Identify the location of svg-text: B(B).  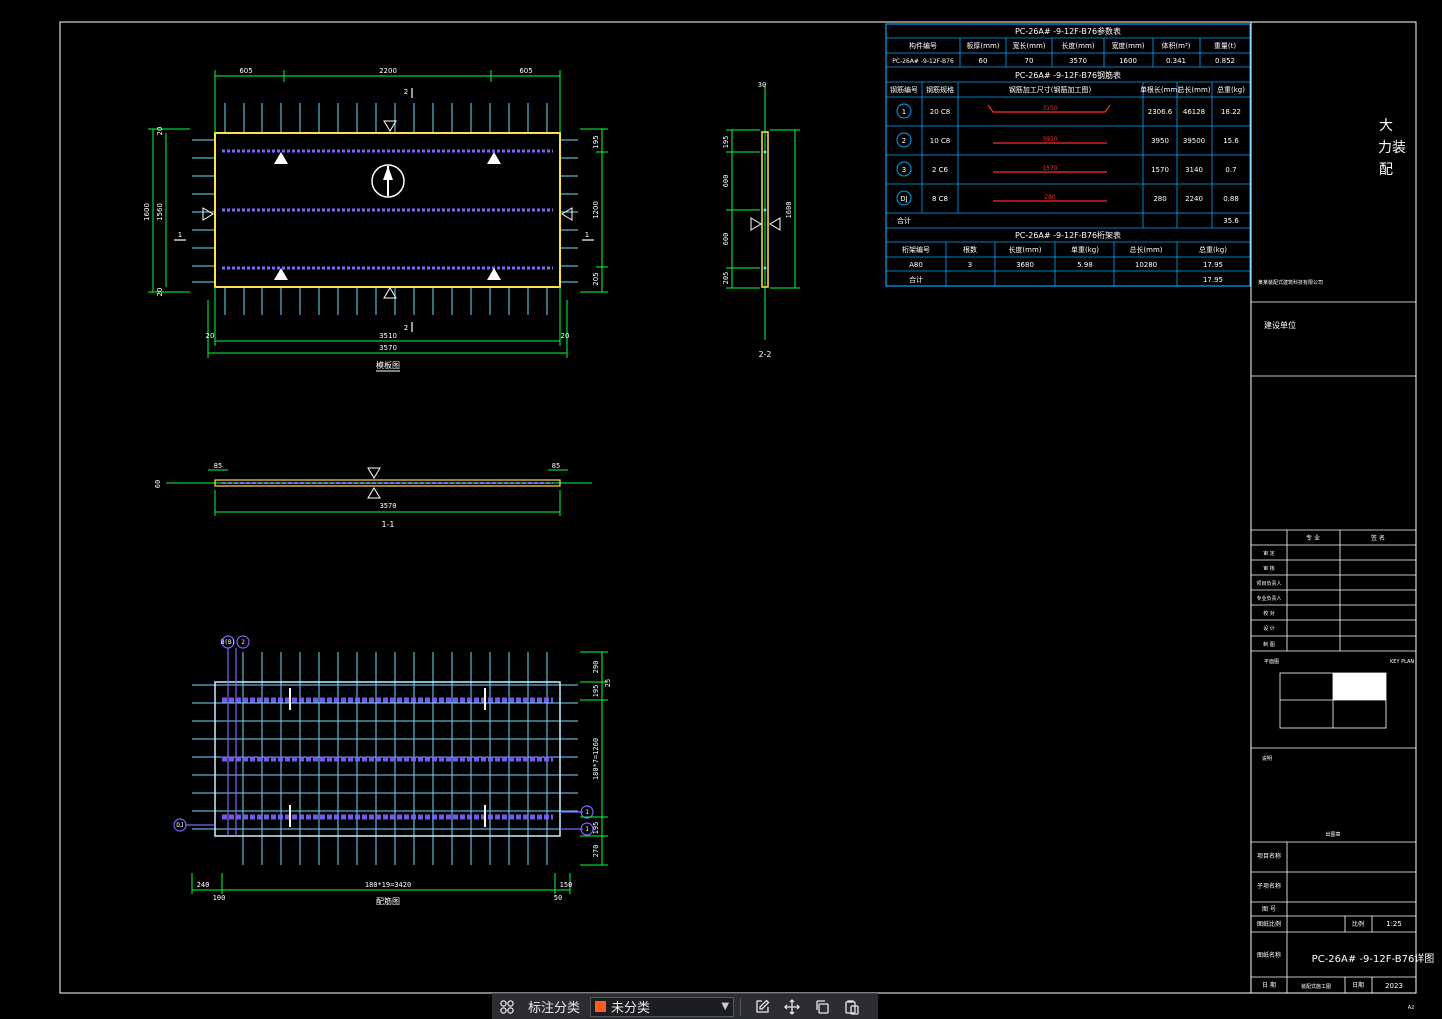
(228, 642).